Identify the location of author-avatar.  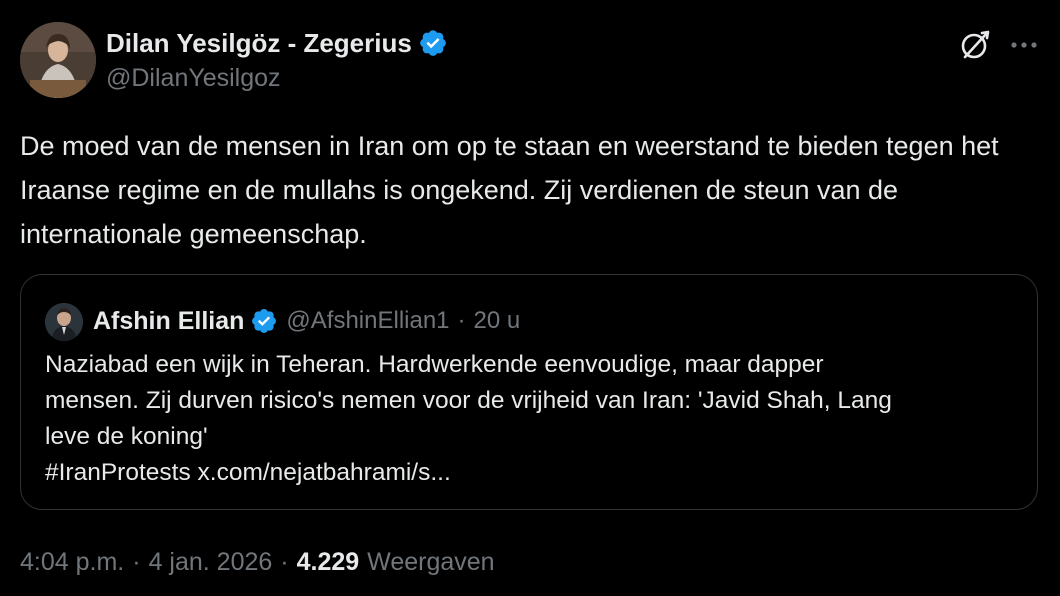
(58, 60).